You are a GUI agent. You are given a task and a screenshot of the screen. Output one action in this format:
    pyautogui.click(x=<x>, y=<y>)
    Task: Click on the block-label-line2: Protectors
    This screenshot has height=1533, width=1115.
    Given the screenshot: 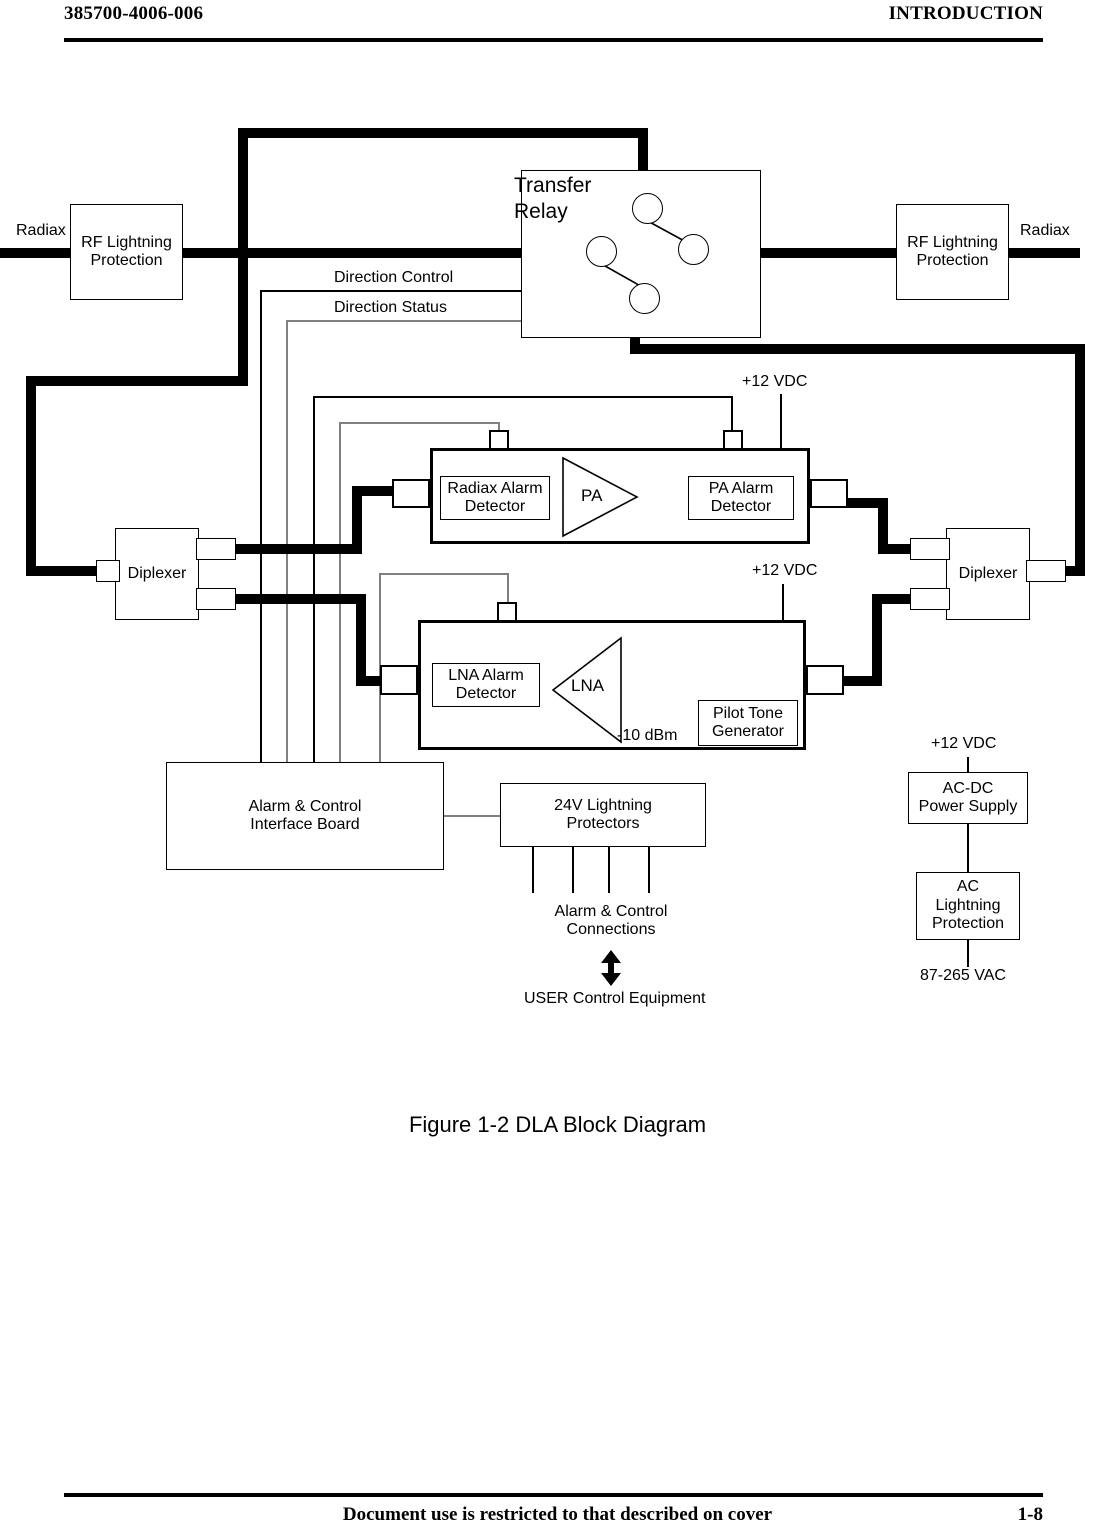 What is the action you would take?
    pyautogui.click(x=603, y=823)
    